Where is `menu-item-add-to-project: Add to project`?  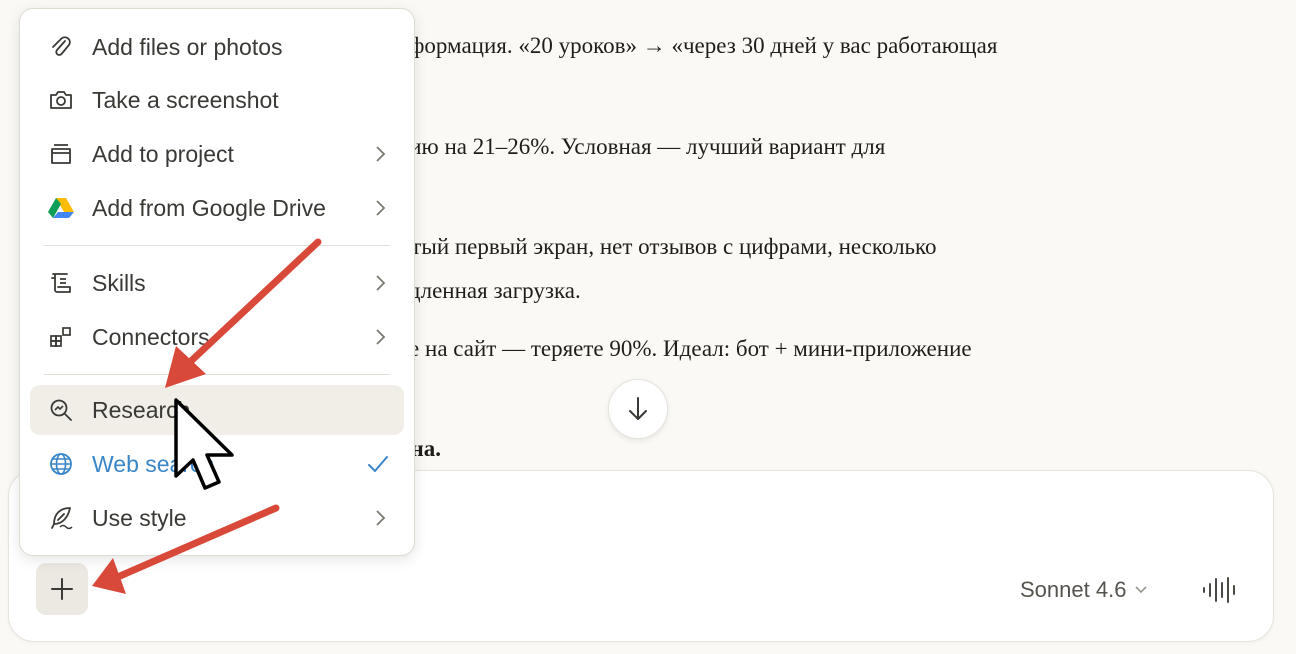
menu-item-add-to-project: Add to project is located at coordinates (217, 154).